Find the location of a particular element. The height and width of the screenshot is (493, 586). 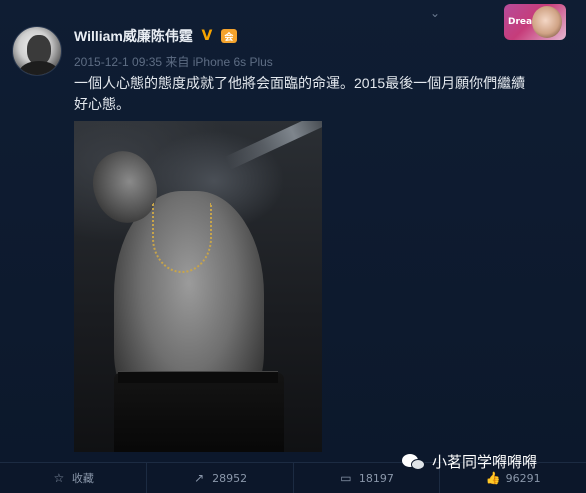

comment-count: 18197 is located at coordinates (376, 478).